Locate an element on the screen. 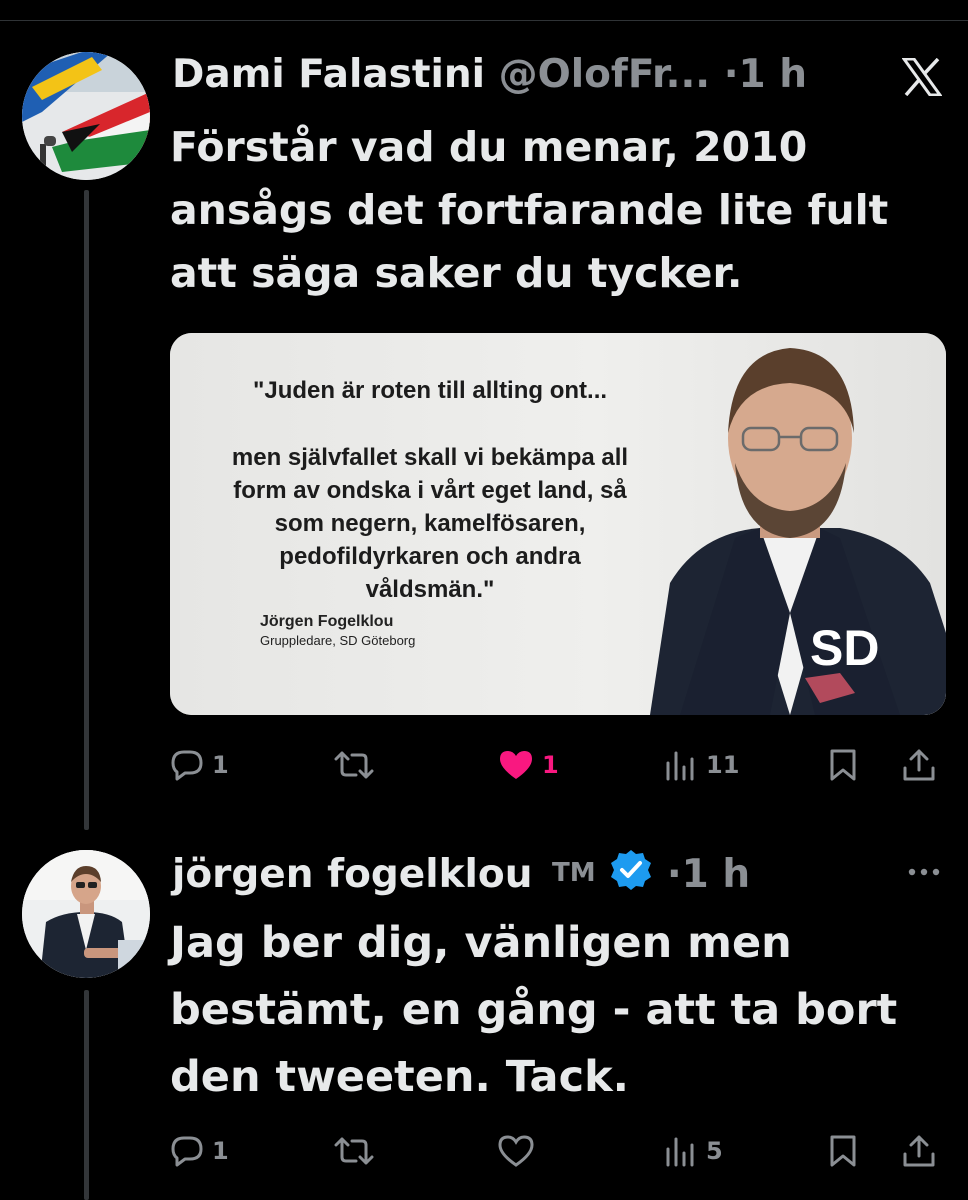  tweet-header: Dami Falastini @OlofFr... ·1 h is located at coordinates (489, 75).